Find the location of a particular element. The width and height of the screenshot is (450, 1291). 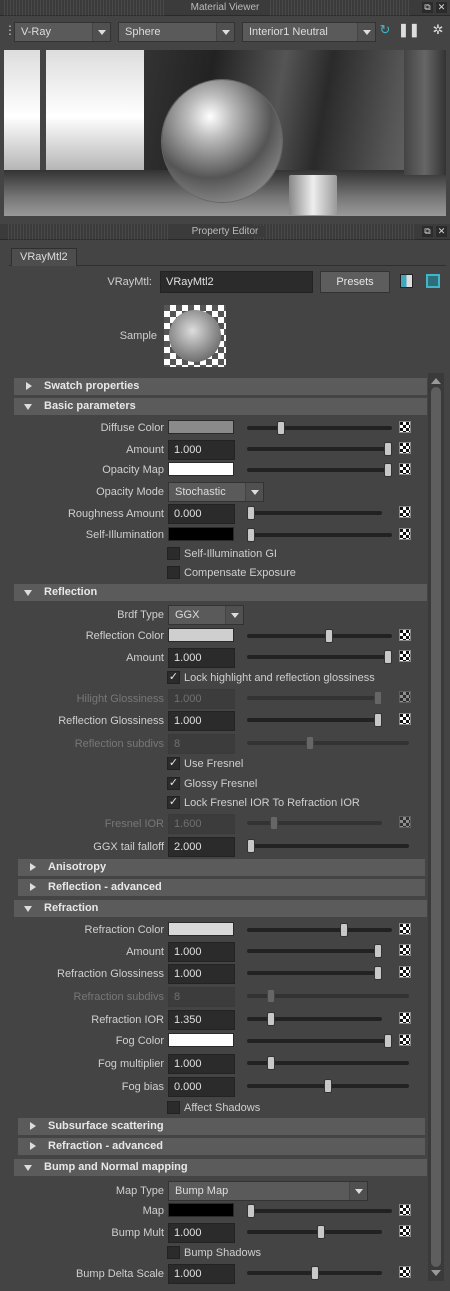

frame-swatch-properties: Swatch properties is located at coordinates (220, 386).